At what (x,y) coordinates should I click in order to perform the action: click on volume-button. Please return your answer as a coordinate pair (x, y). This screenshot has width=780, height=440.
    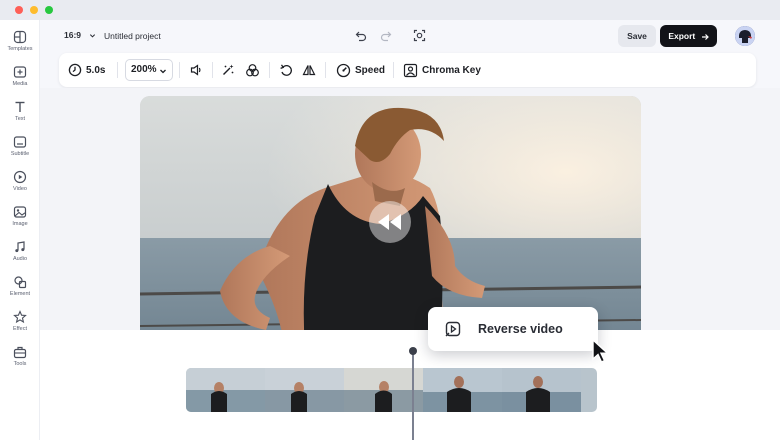
    Looking at the image, I should click on (196, 70).